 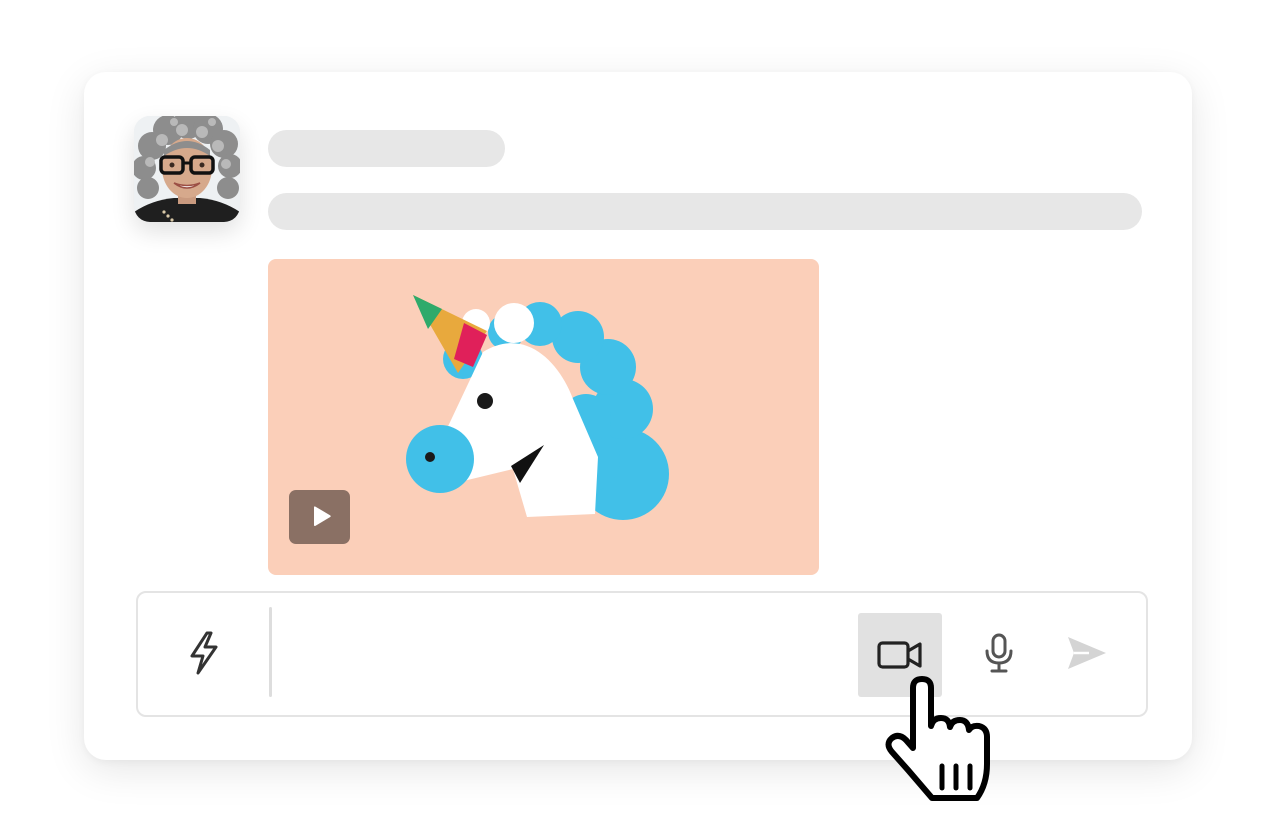 I want to click on message-composer, so click(x=642, y=654).